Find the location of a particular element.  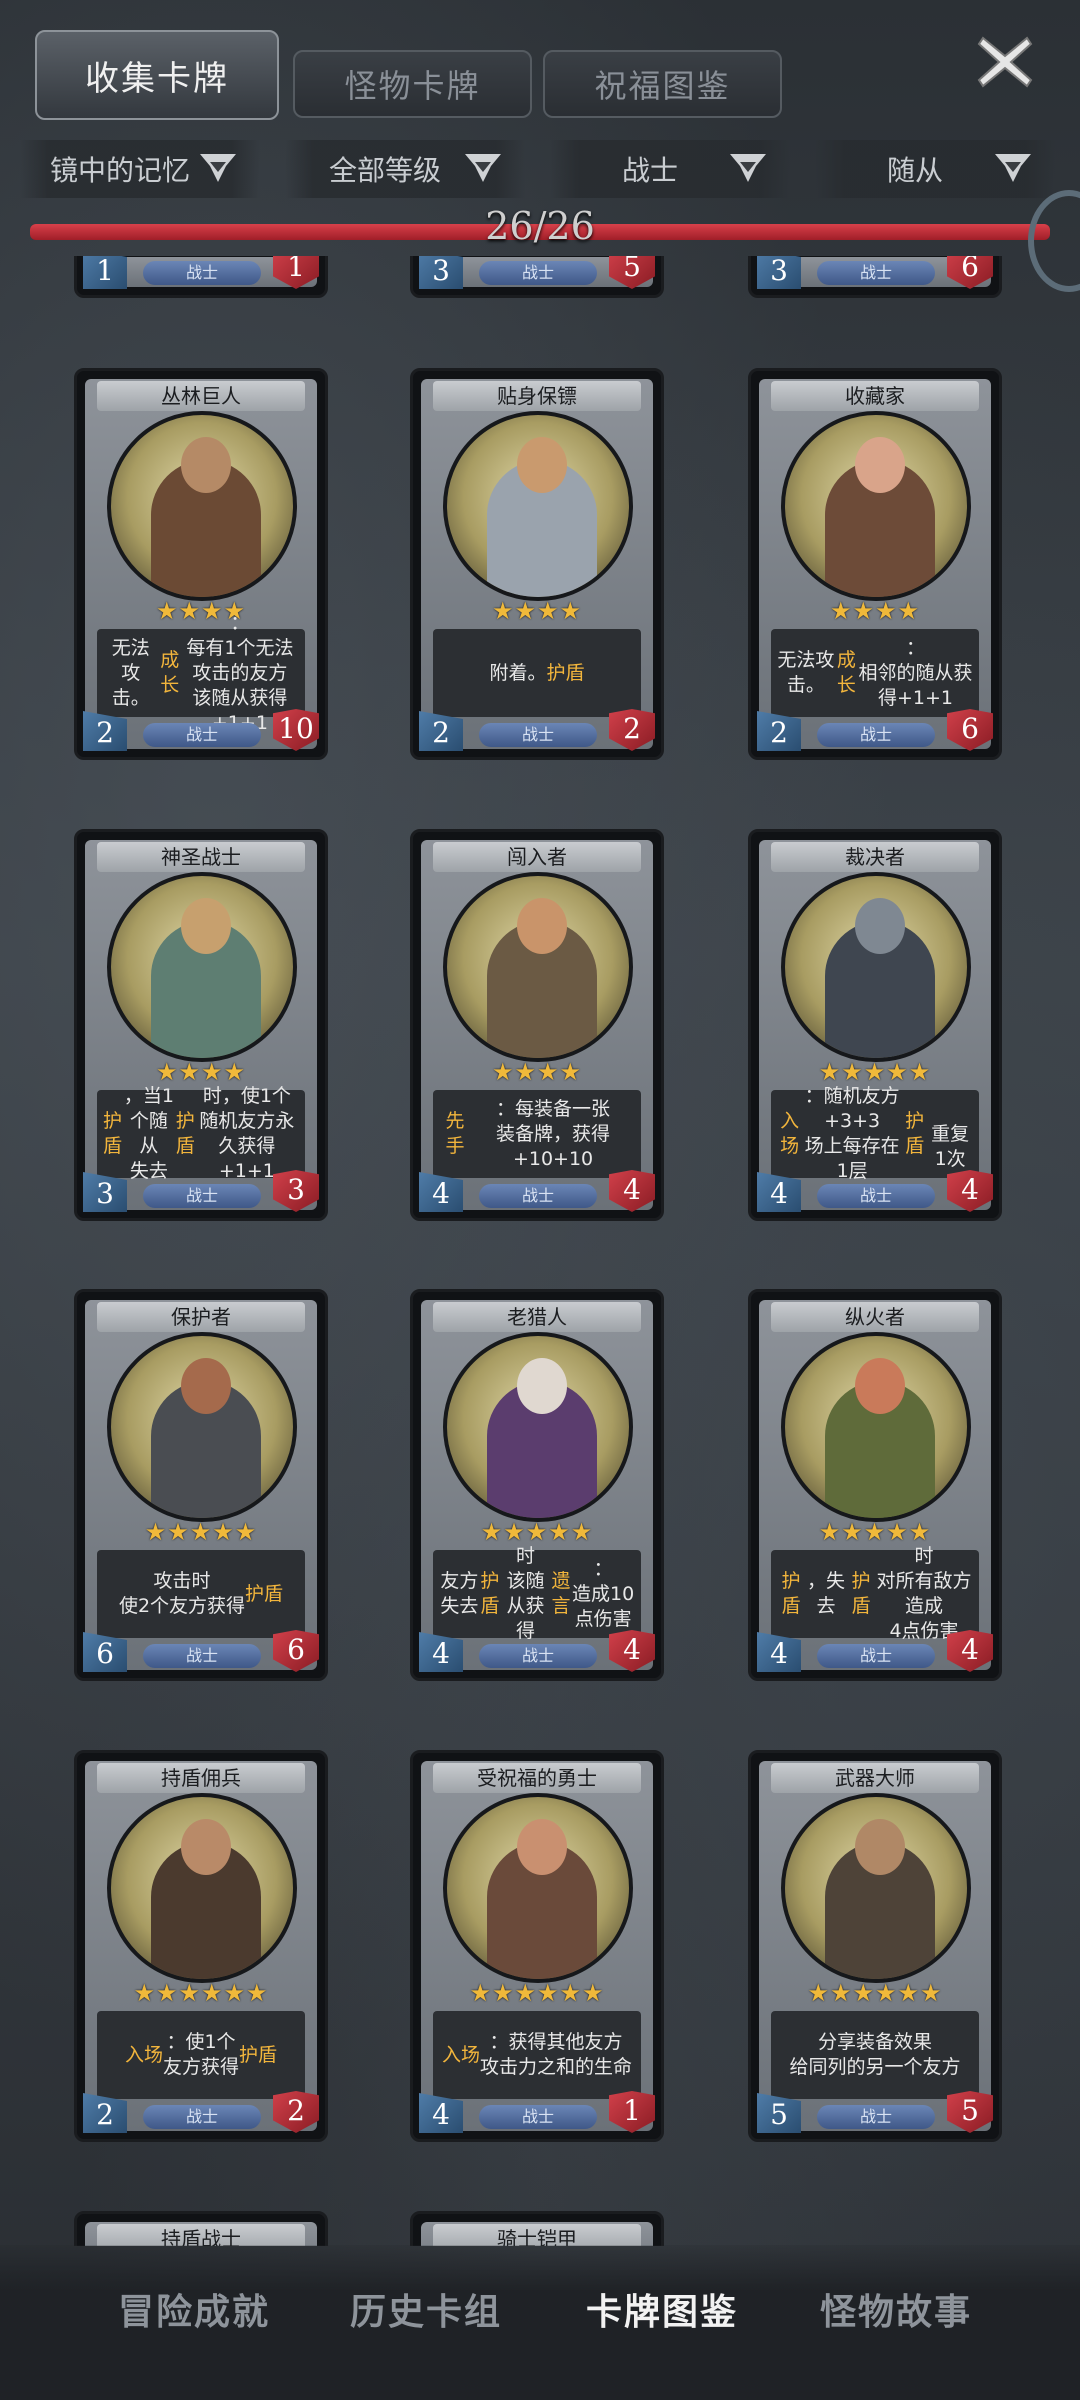

card-name: 裁决者 is located at coordinates (875, 857).